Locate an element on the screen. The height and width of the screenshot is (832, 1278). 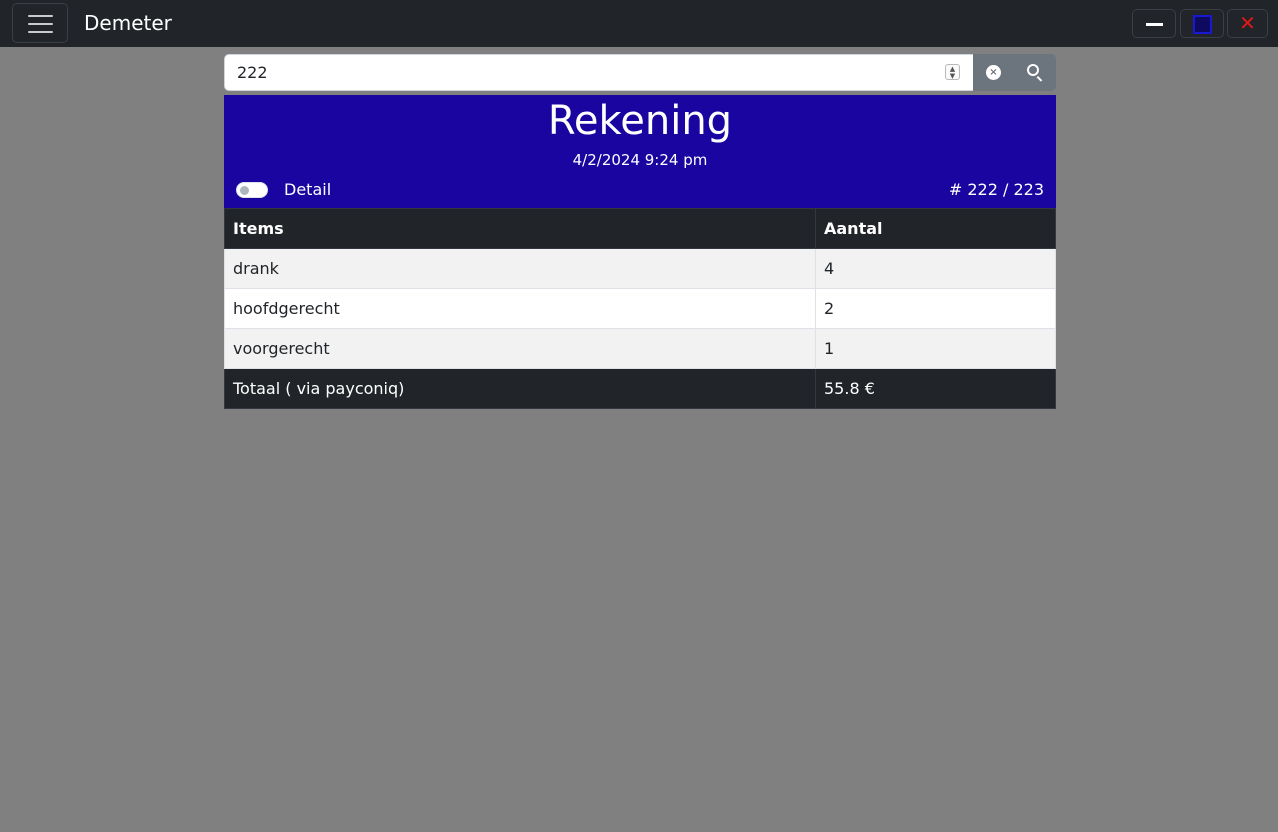
bill-datetime: 4/2/2024 9:24 pm is located at coordinates (640, 160).